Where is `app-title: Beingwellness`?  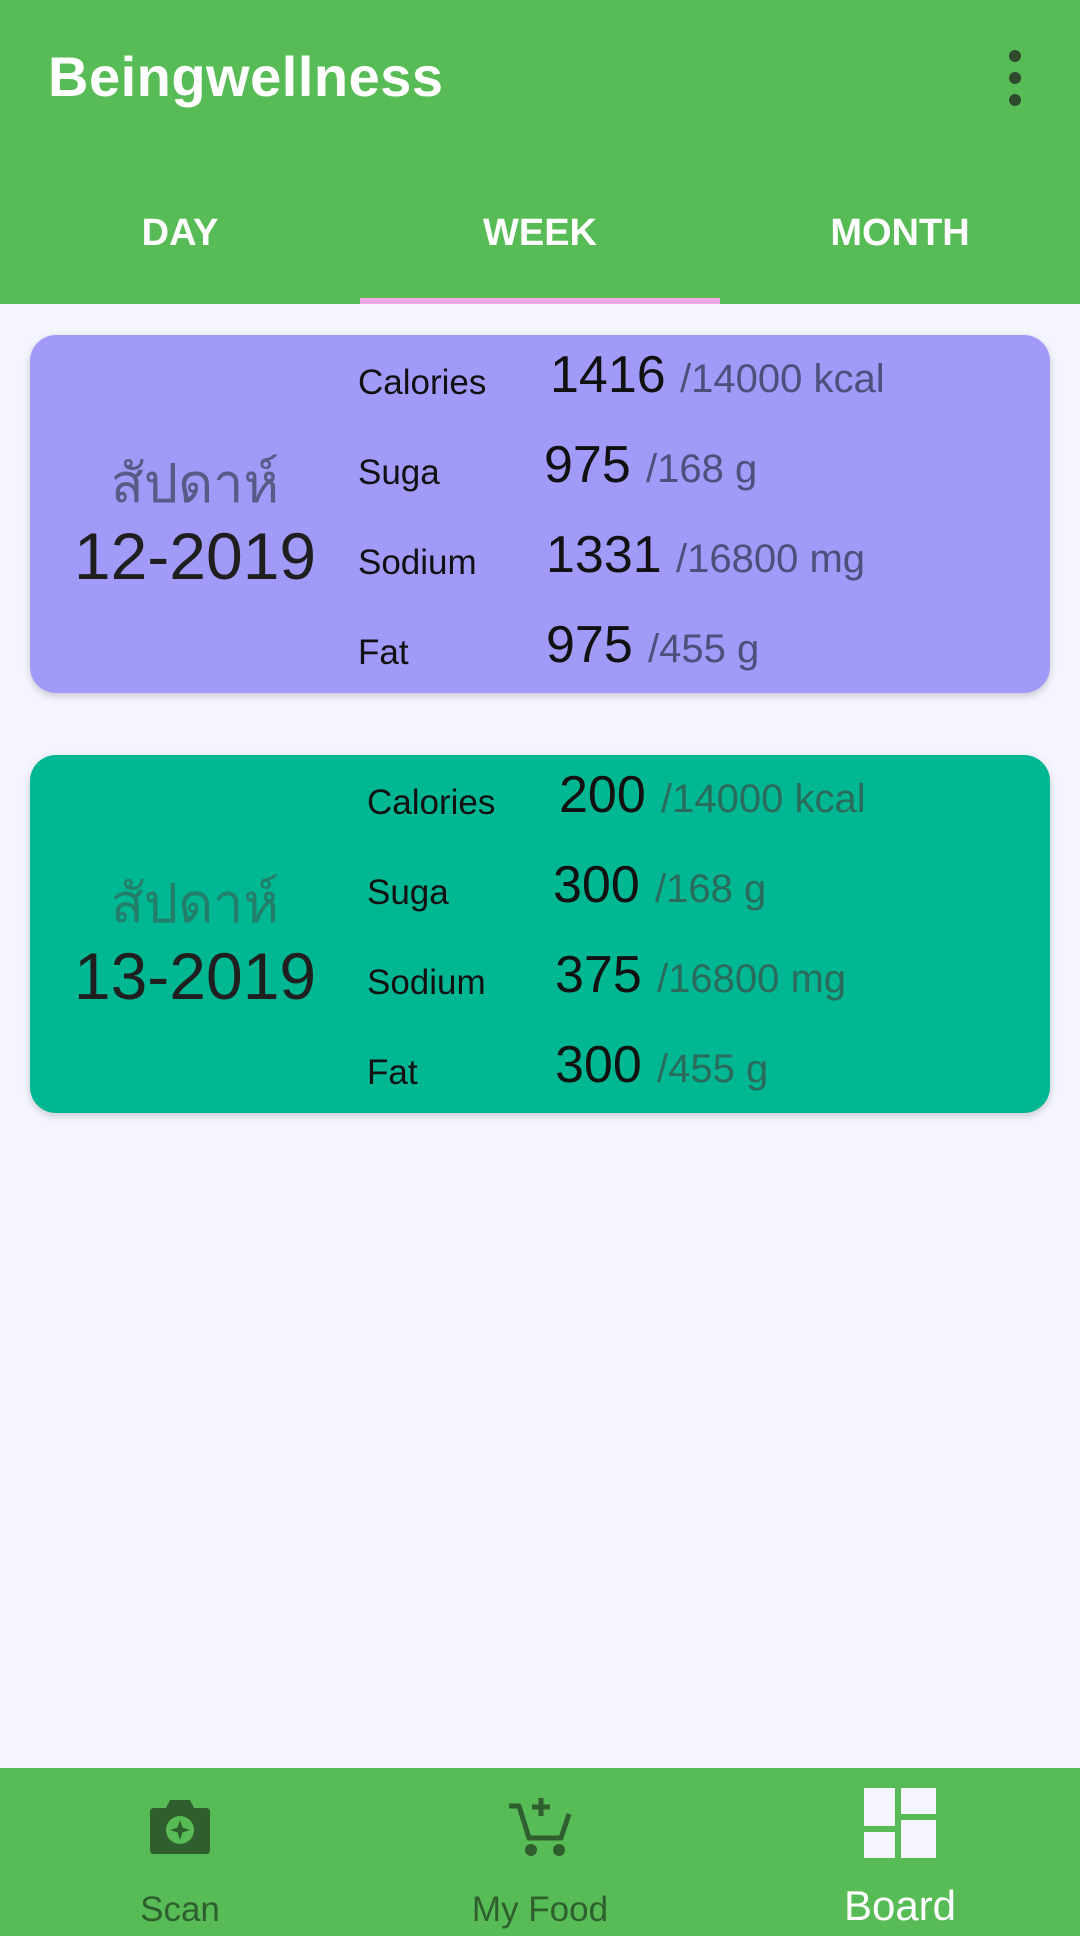
app-title: Beingwellness is located at coordinates (246, 76).